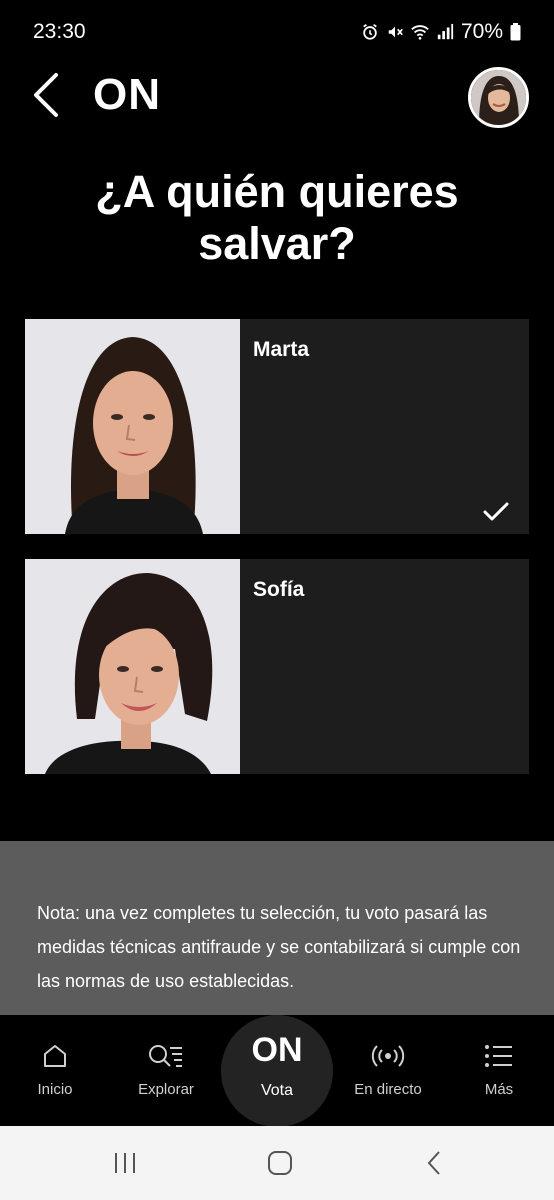 This screenshot has width=554, height=1200. Describe the element at coordinates (59, 31) in the screenshot. I see `status-time: 23:30` at that location.